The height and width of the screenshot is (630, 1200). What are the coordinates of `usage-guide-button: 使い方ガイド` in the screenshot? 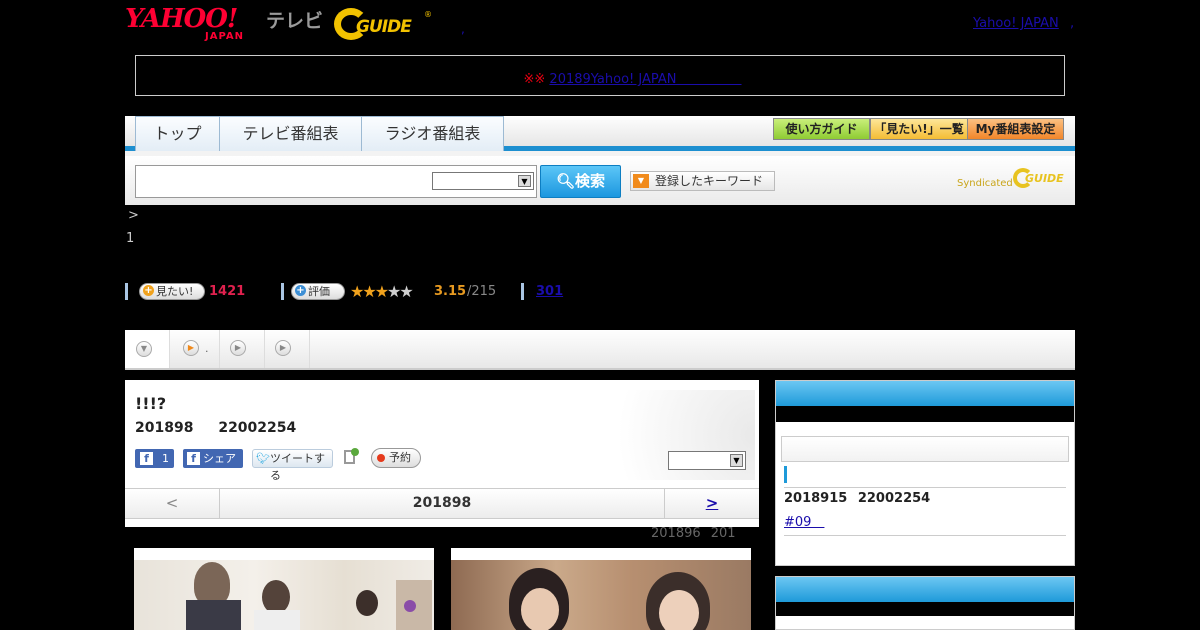 It's located at (821, 129).